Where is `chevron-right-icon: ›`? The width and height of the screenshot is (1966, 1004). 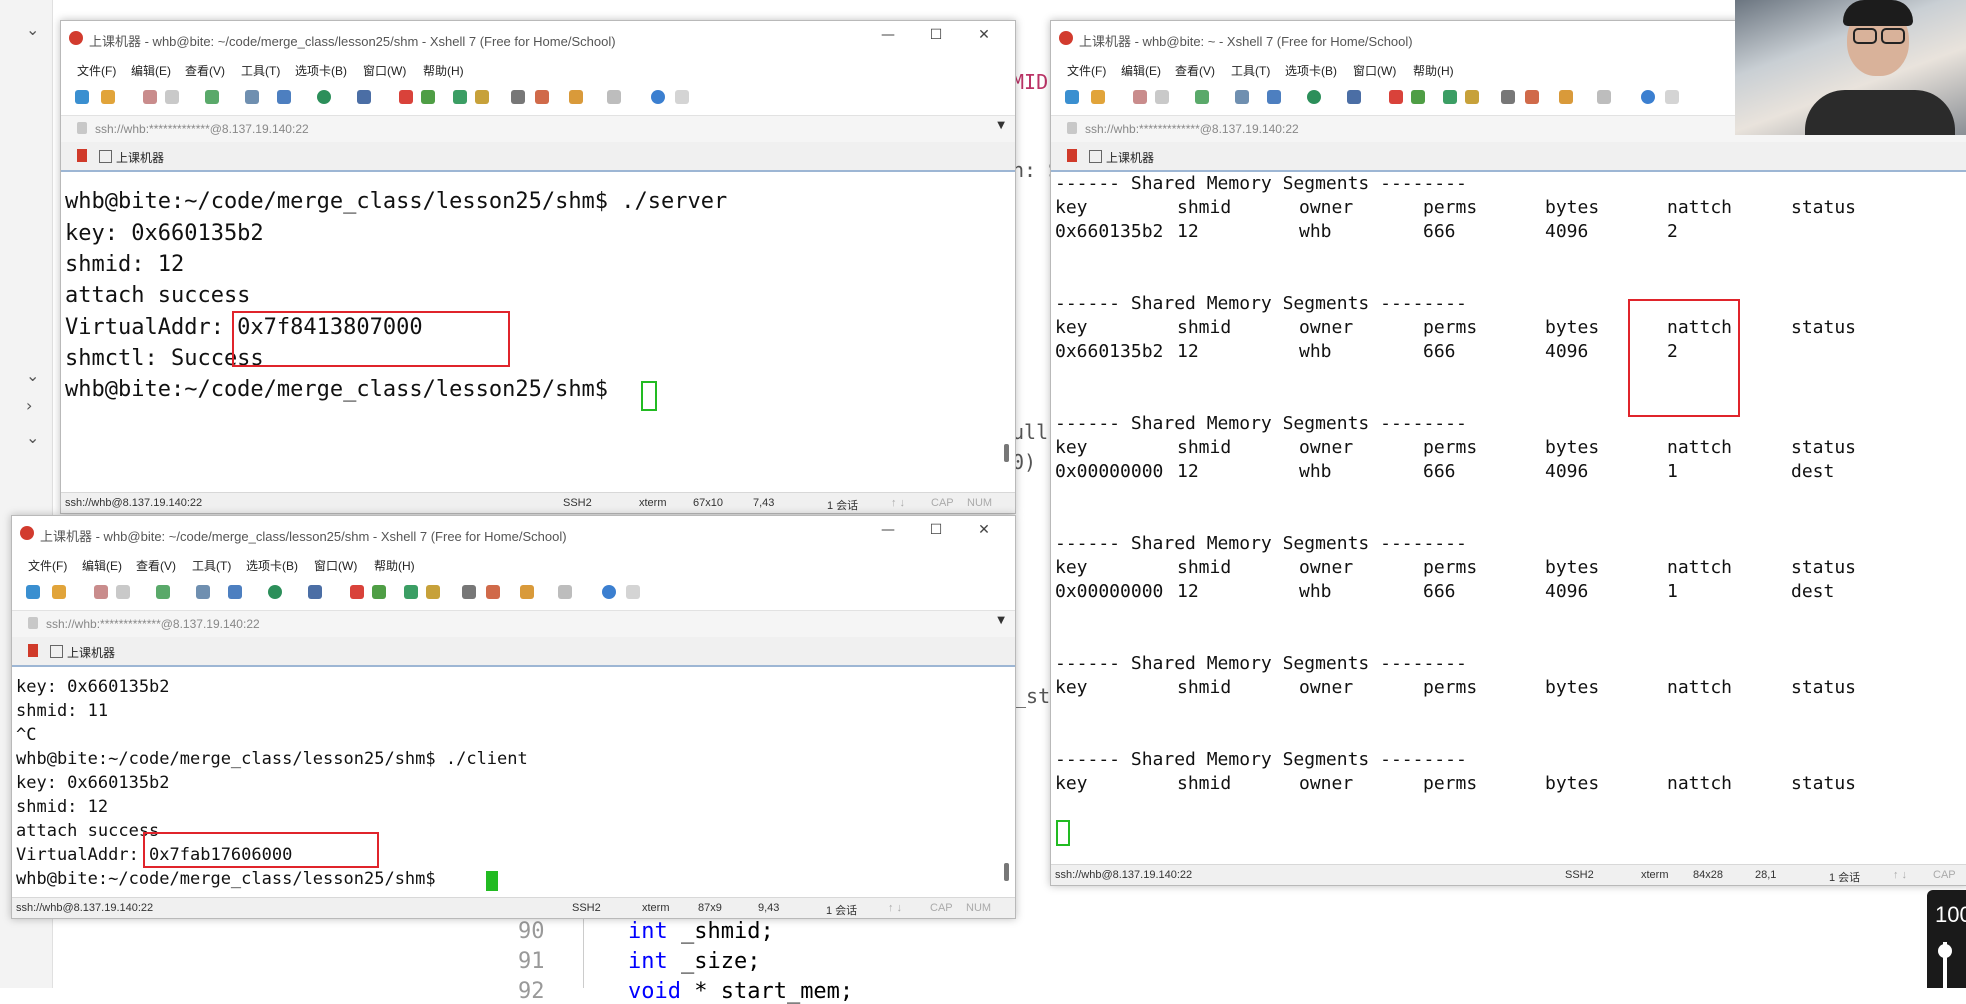
chevron-right-icon: › is located at coordinates (29, 405).